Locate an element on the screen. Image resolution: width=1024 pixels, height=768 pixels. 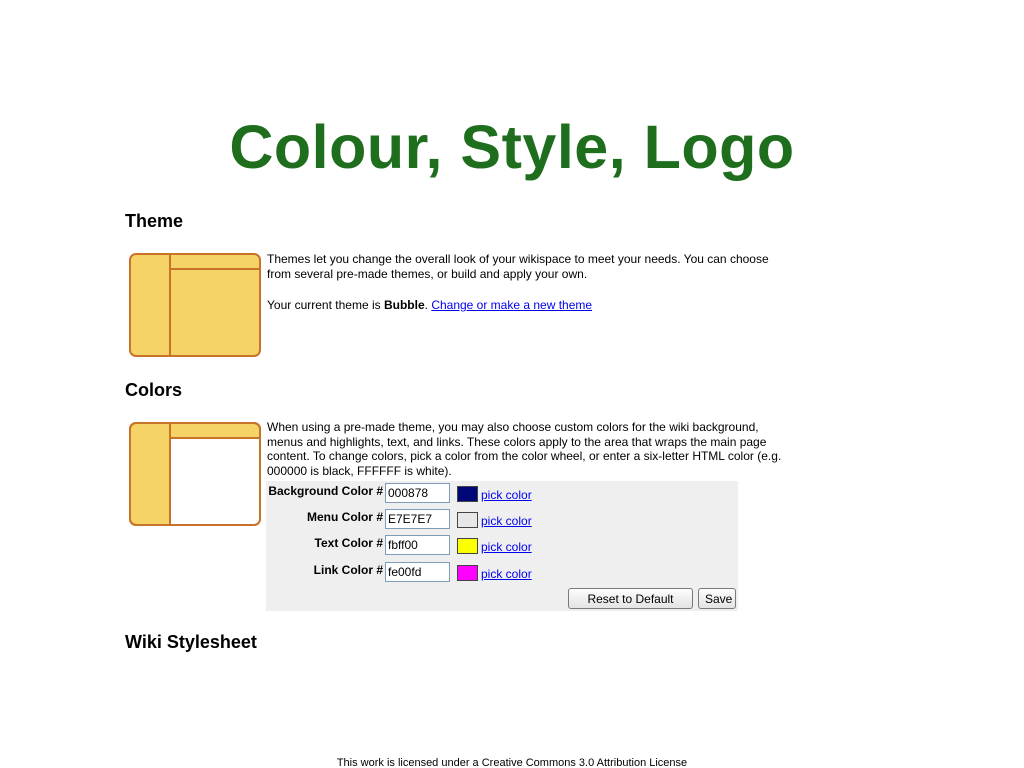
theme-current-name: Bubble is located at coordinates (404, 305).